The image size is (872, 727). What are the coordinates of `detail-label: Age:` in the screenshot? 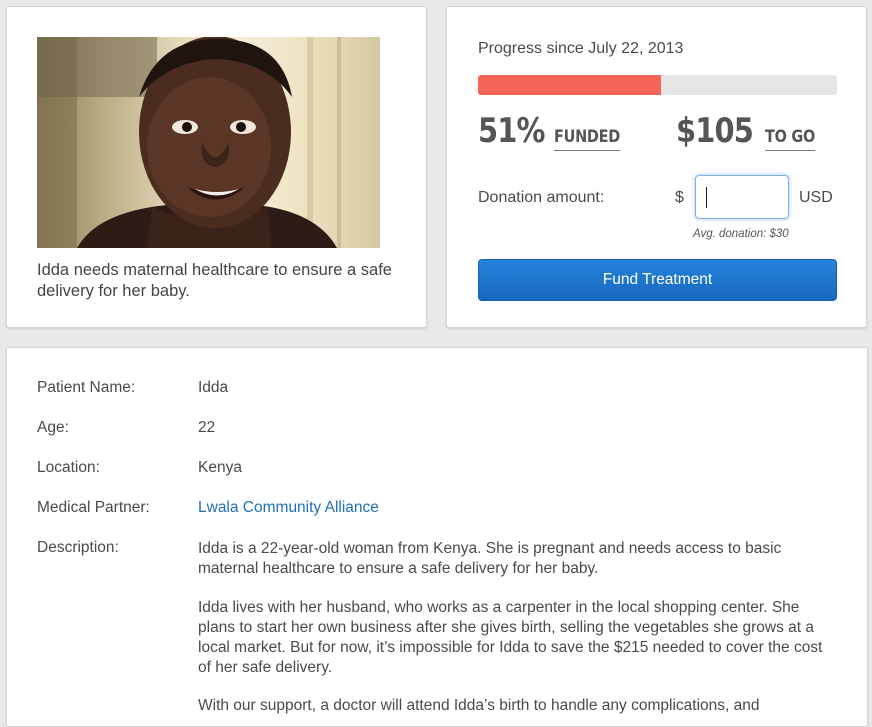 It's located at (53, 427).